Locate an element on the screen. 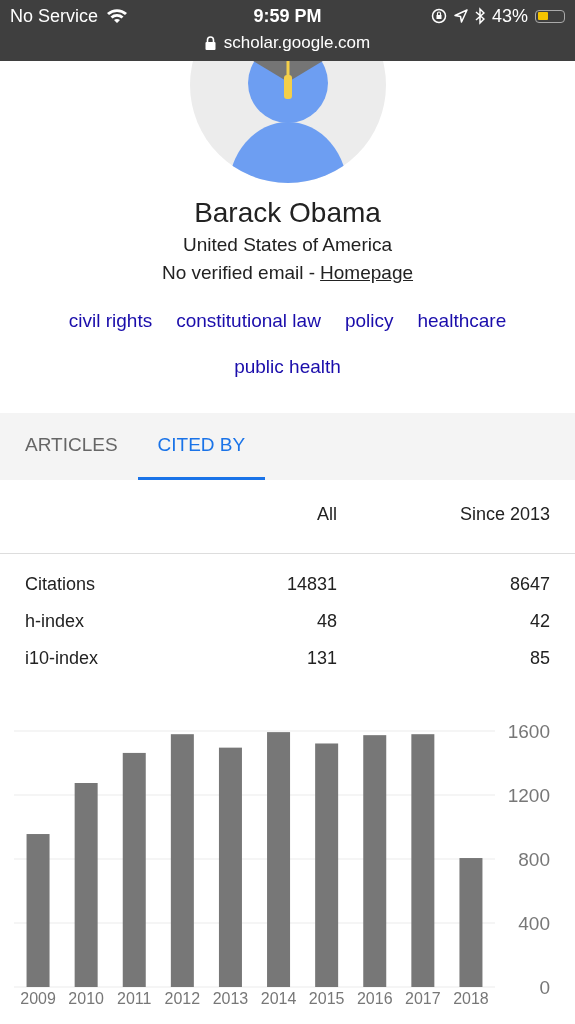  carrier-text: No Service is located at coordinates (54, 16).